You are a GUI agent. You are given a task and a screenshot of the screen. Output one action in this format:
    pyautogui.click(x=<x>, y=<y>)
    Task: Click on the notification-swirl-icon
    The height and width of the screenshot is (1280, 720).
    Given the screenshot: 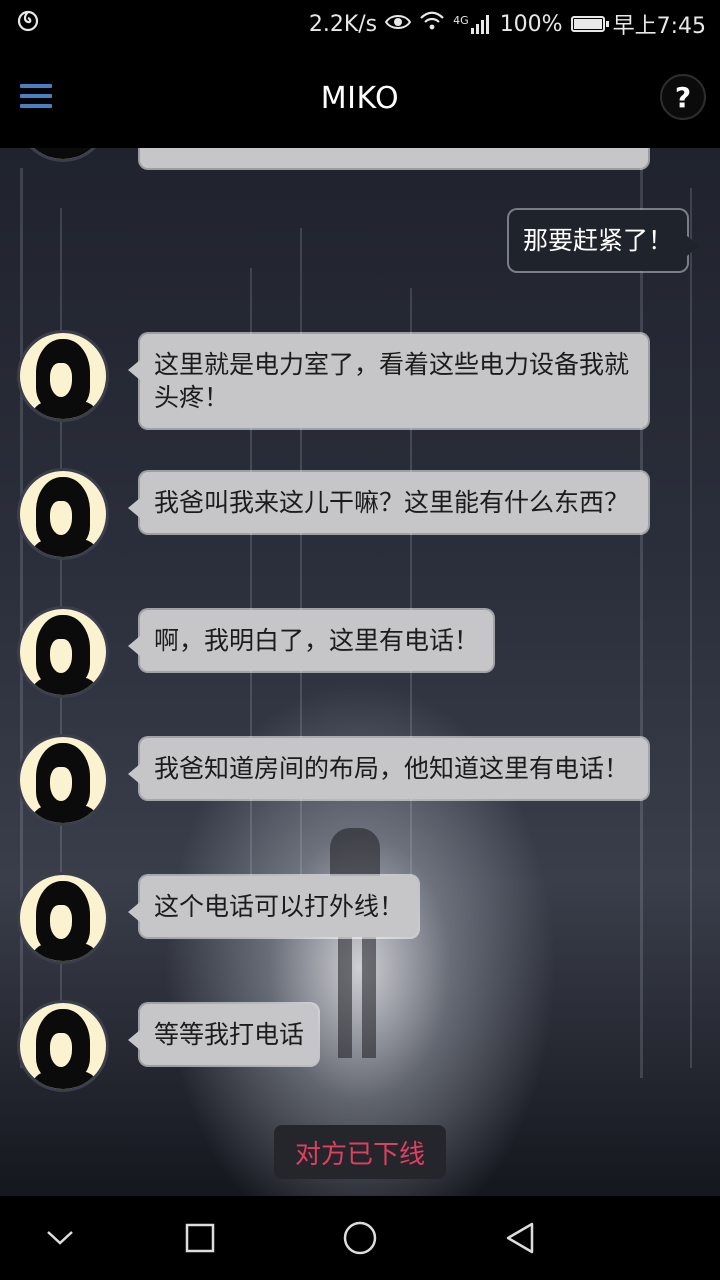 What is the action you would take?
    pyautogui.click(x=28, y=24)
    